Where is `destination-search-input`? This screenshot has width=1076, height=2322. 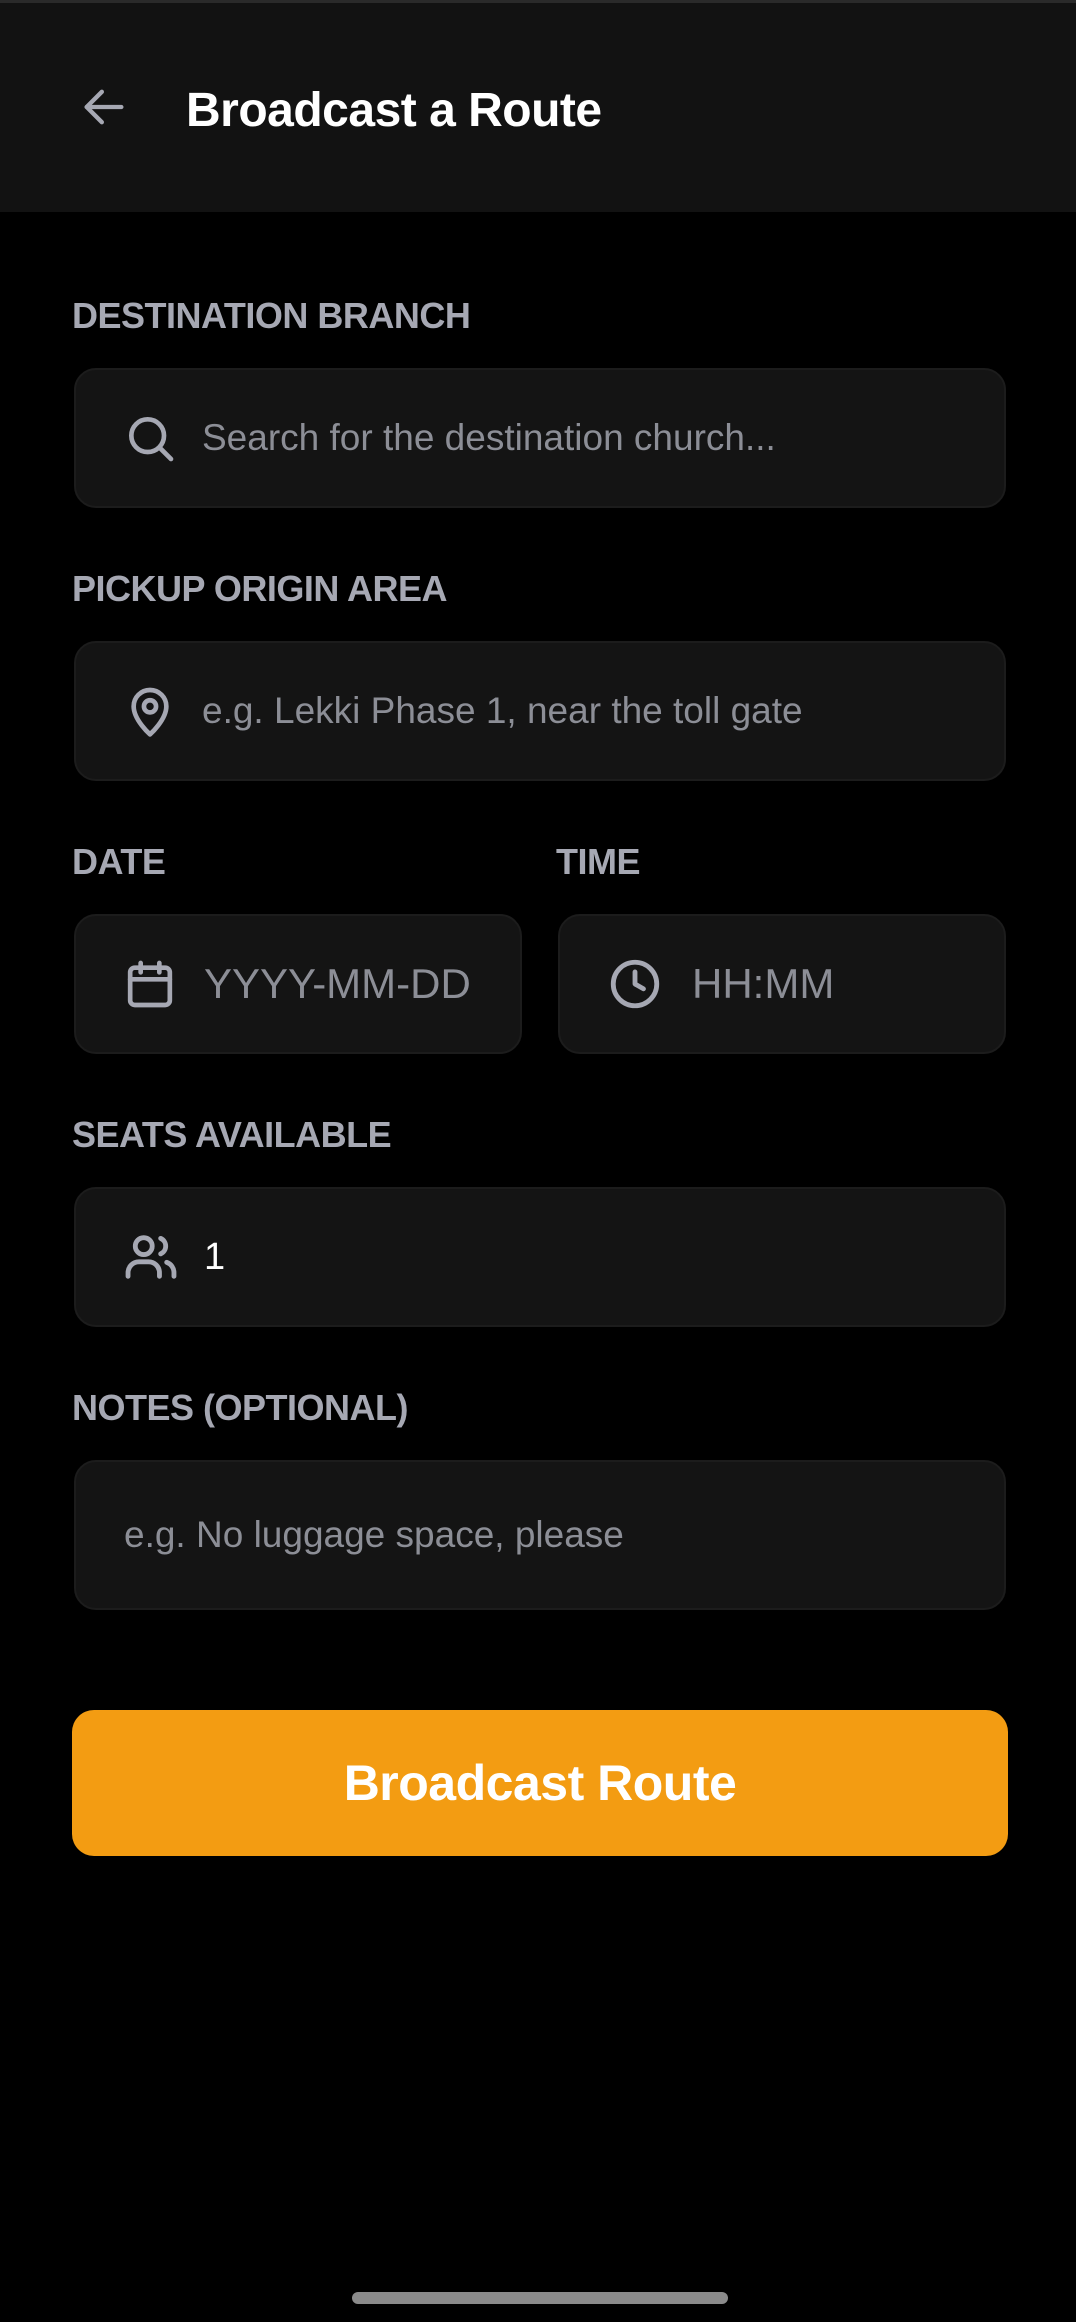 destination-search-input is located at coordinates (603, 438).